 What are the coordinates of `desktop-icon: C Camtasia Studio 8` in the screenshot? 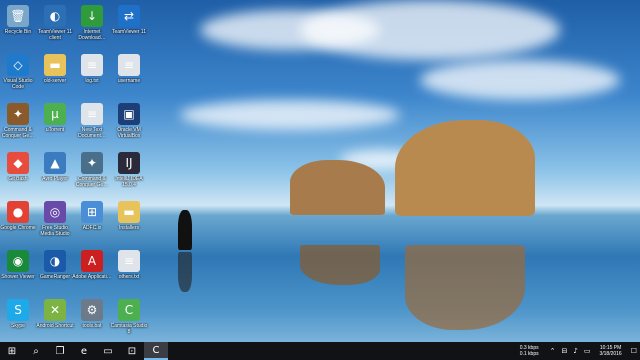 It's located at (129, 320).